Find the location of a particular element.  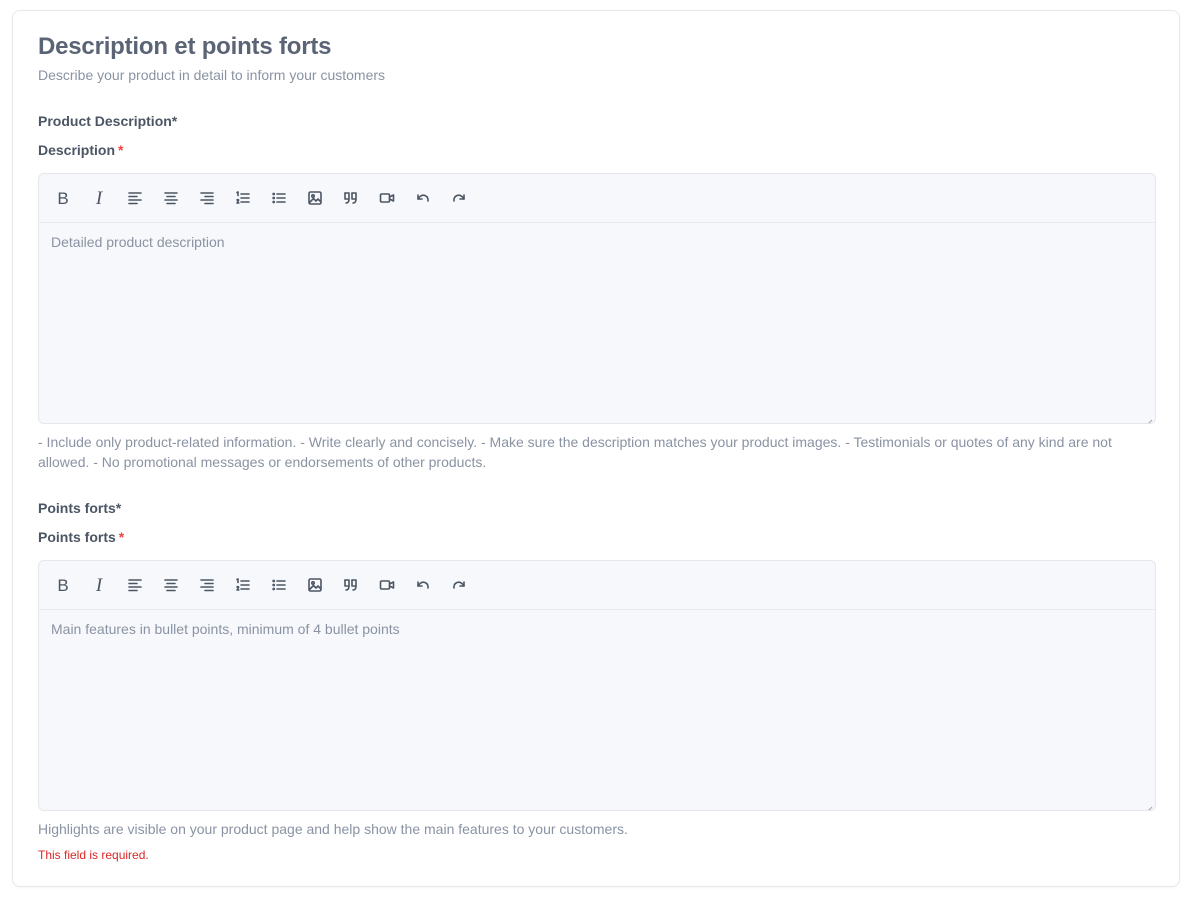

required-error-message: This field is required. is located at coordinates (93, 855).